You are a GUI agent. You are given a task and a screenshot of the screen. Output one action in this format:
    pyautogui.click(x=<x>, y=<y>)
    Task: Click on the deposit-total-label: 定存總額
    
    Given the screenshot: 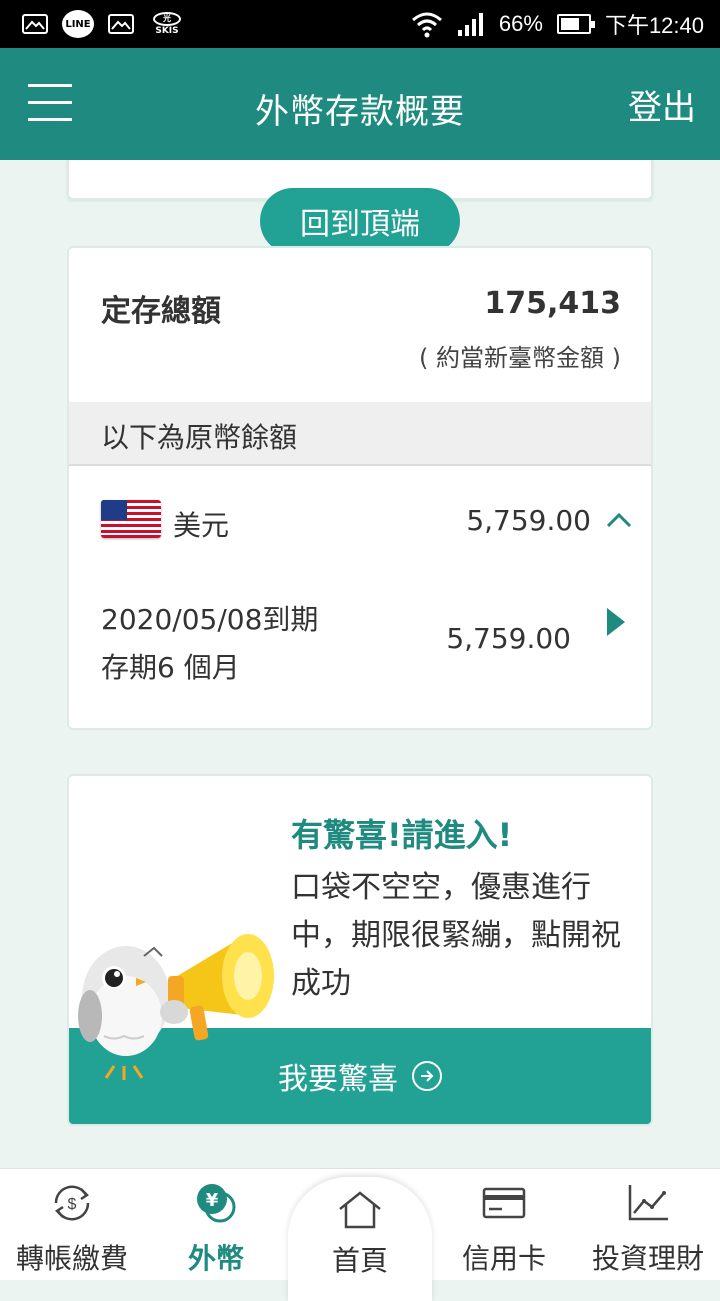 What is the action you would take?
    pyautogui.click(x=161, y=311)
    